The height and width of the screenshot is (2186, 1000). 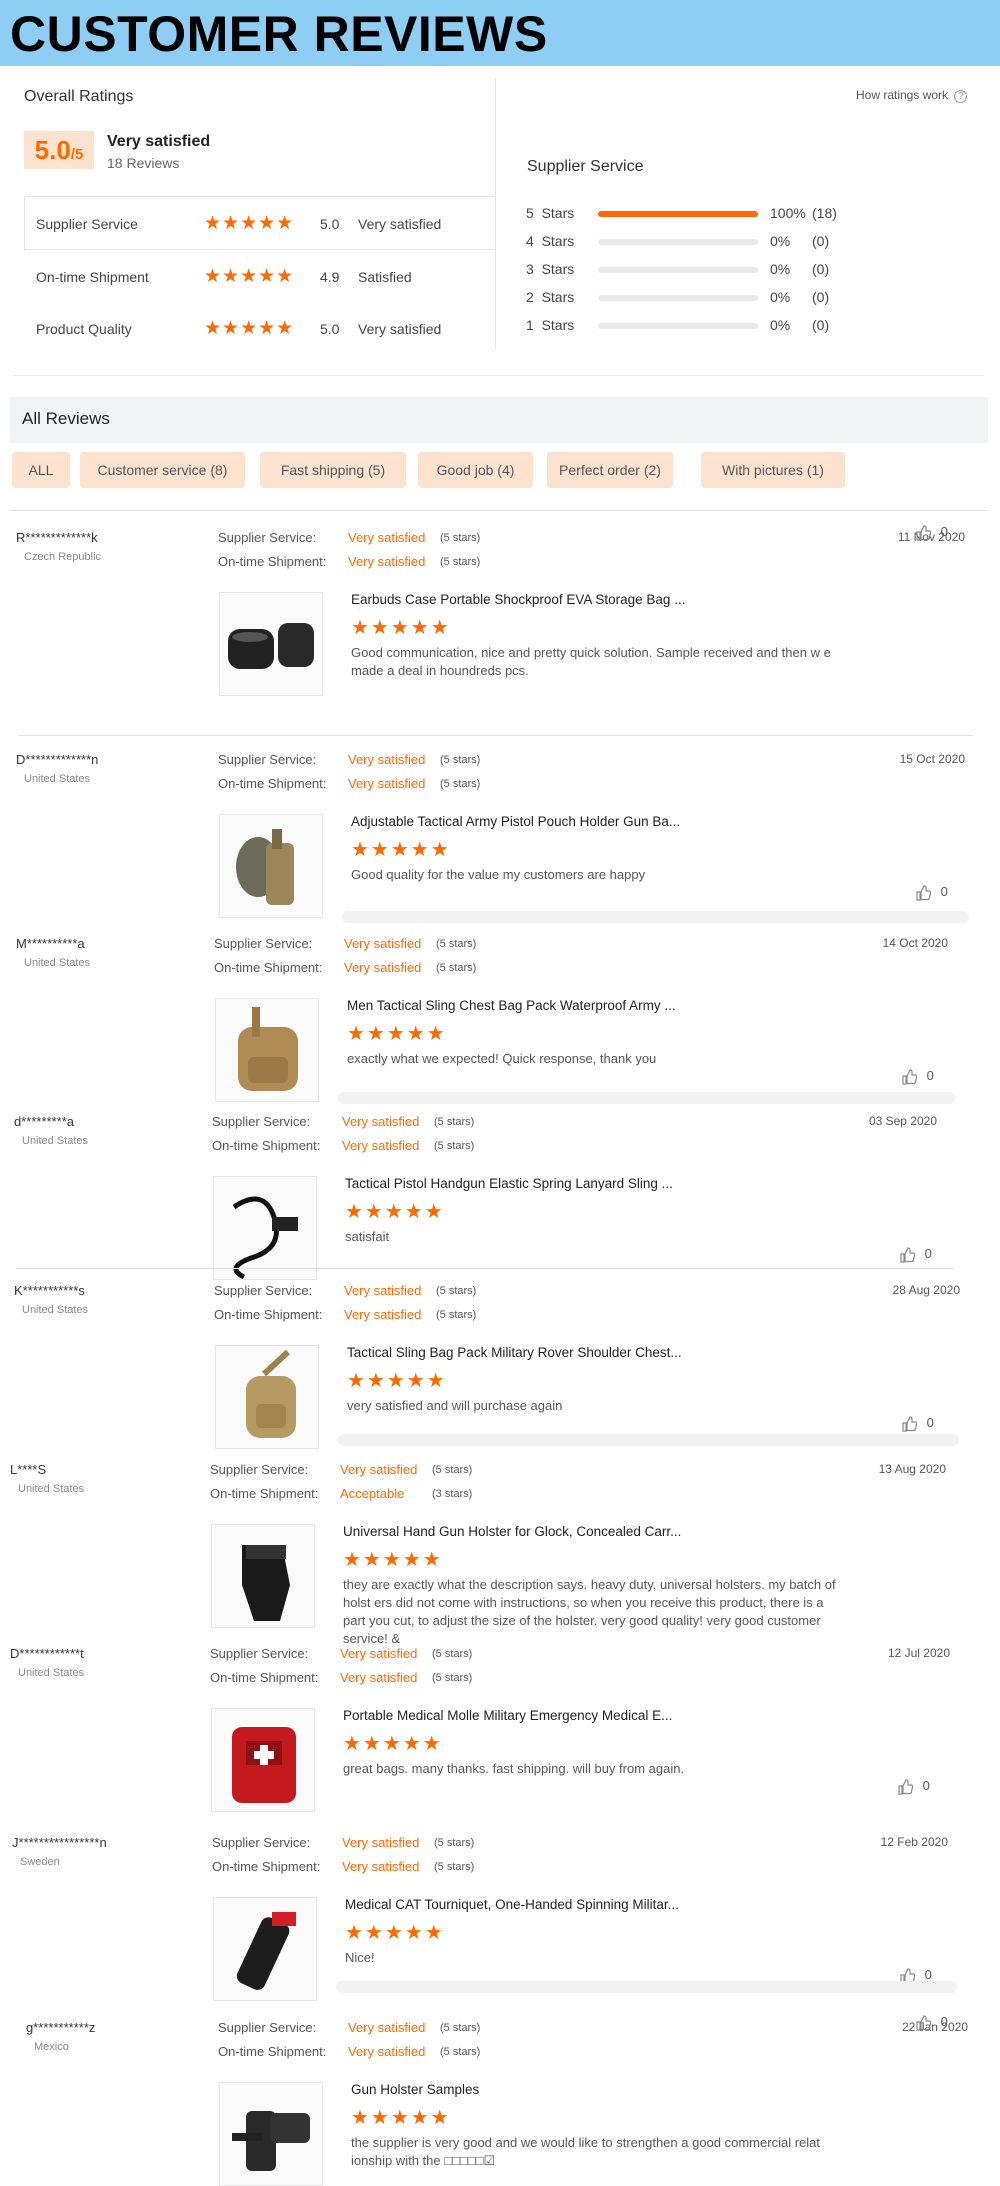 What do you see at coordinates (961, 96) in the screenshot?
I see `question-circle-icon: ?` at bounding box center [961, 96].